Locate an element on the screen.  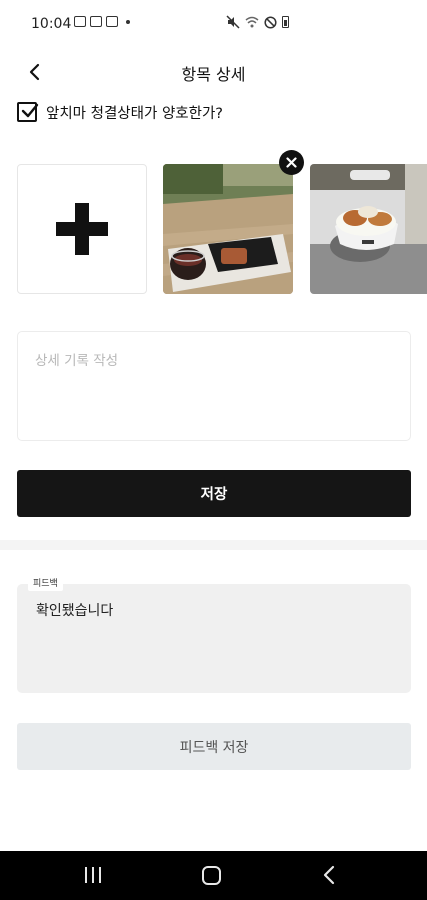
checkmark-icon is located at coordinates (30, 110).